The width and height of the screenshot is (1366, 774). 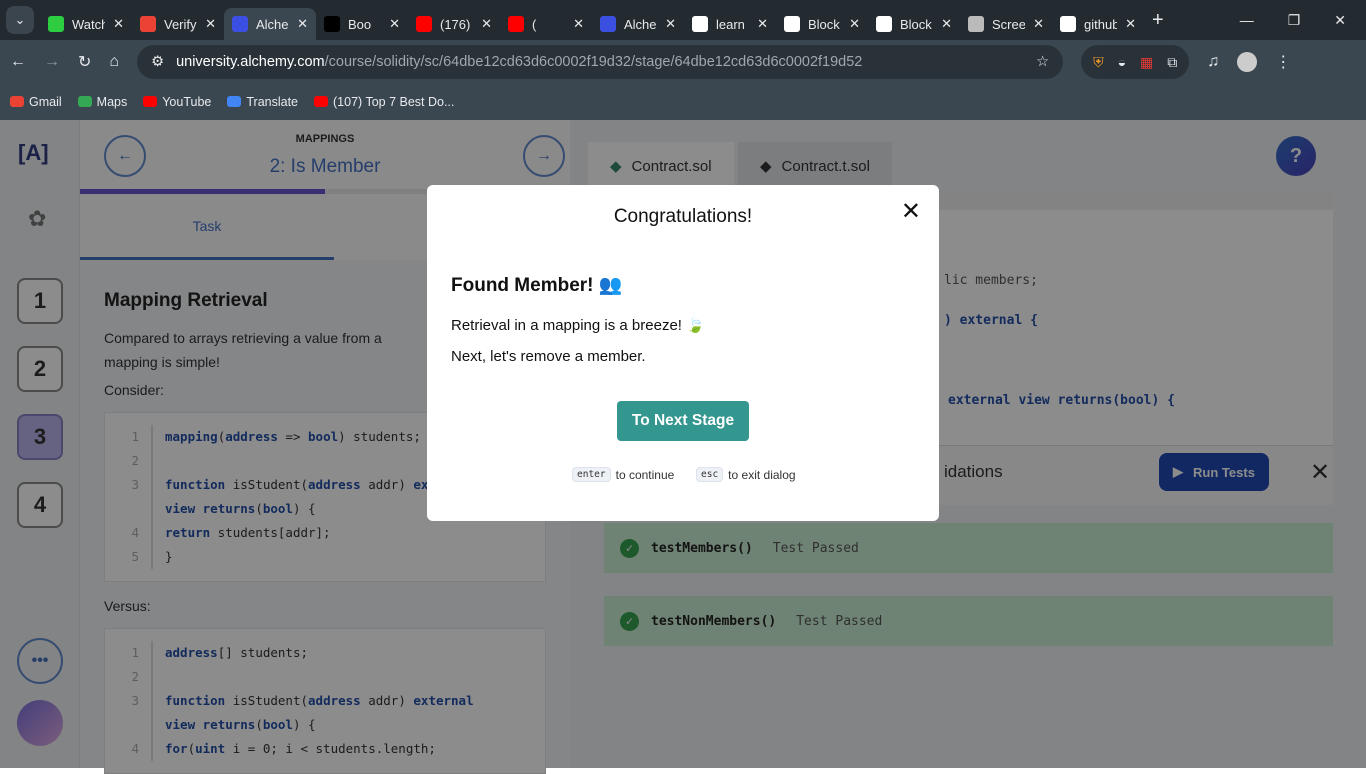 I want to click on minimize-button: —, so click(x=1247, y=20).